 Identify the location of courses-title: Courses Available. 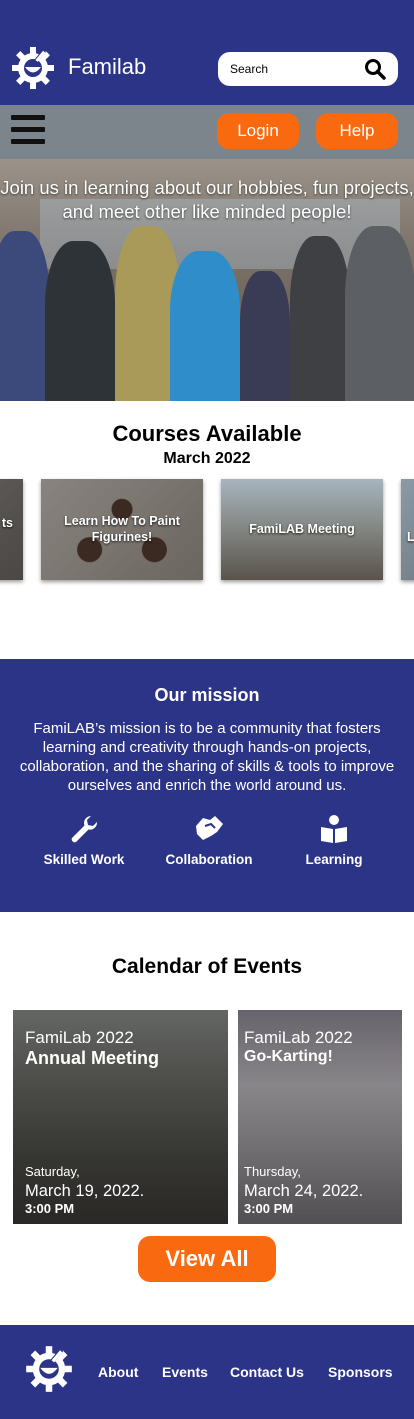
(207, 433).